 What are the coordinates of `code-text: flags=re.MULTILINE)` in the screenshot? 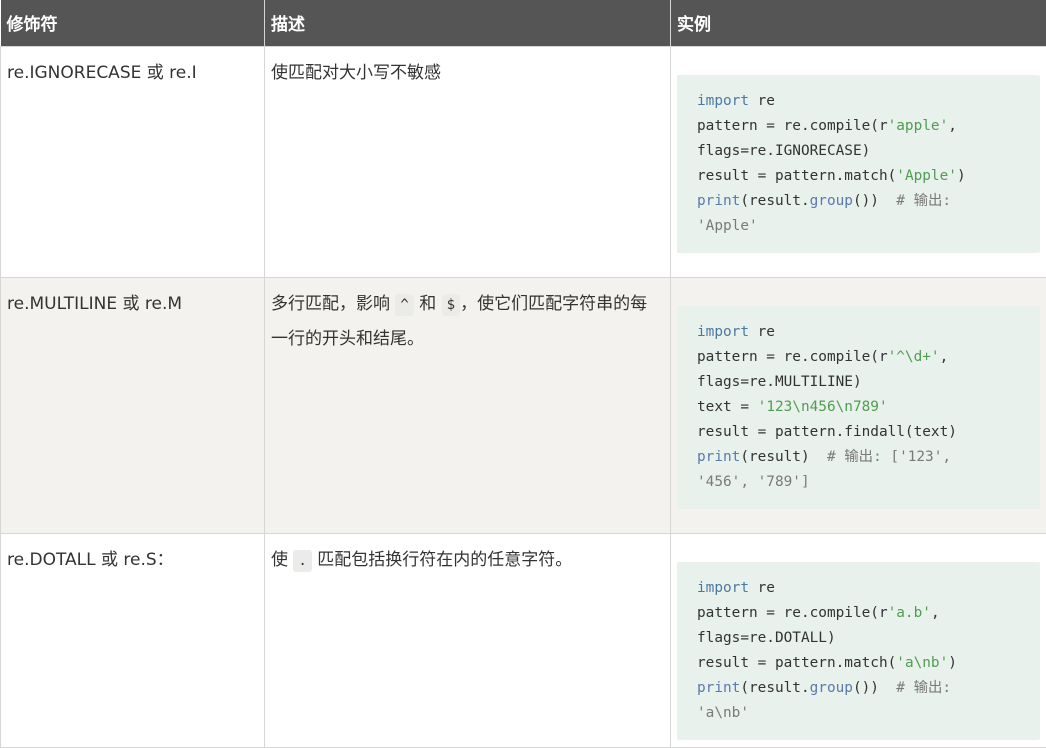 It's located at (779, 382).